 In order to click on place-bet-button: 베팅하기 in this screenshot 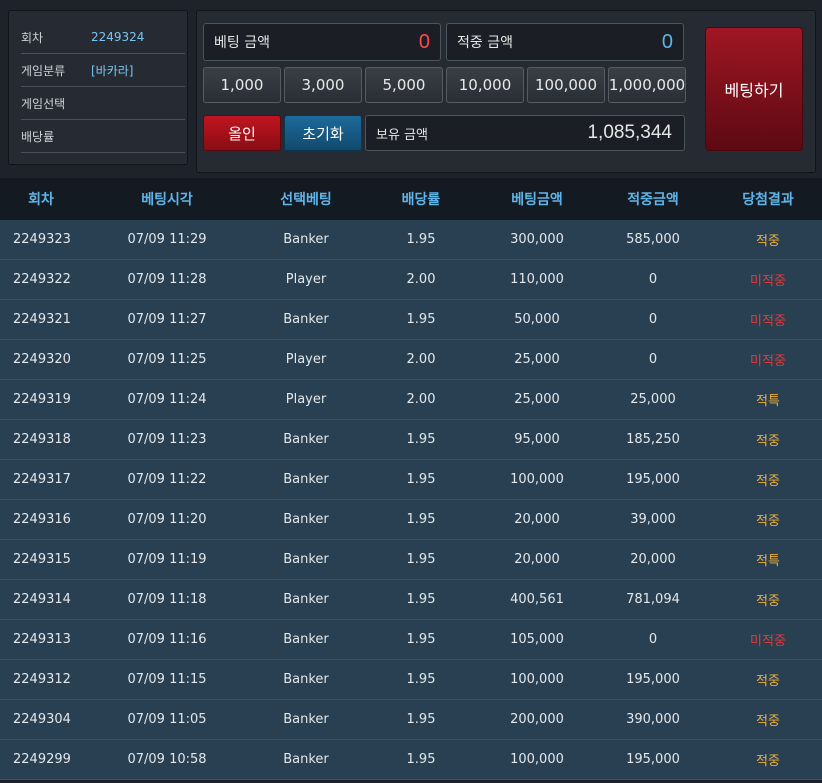, I will do `click(754, 89)`.